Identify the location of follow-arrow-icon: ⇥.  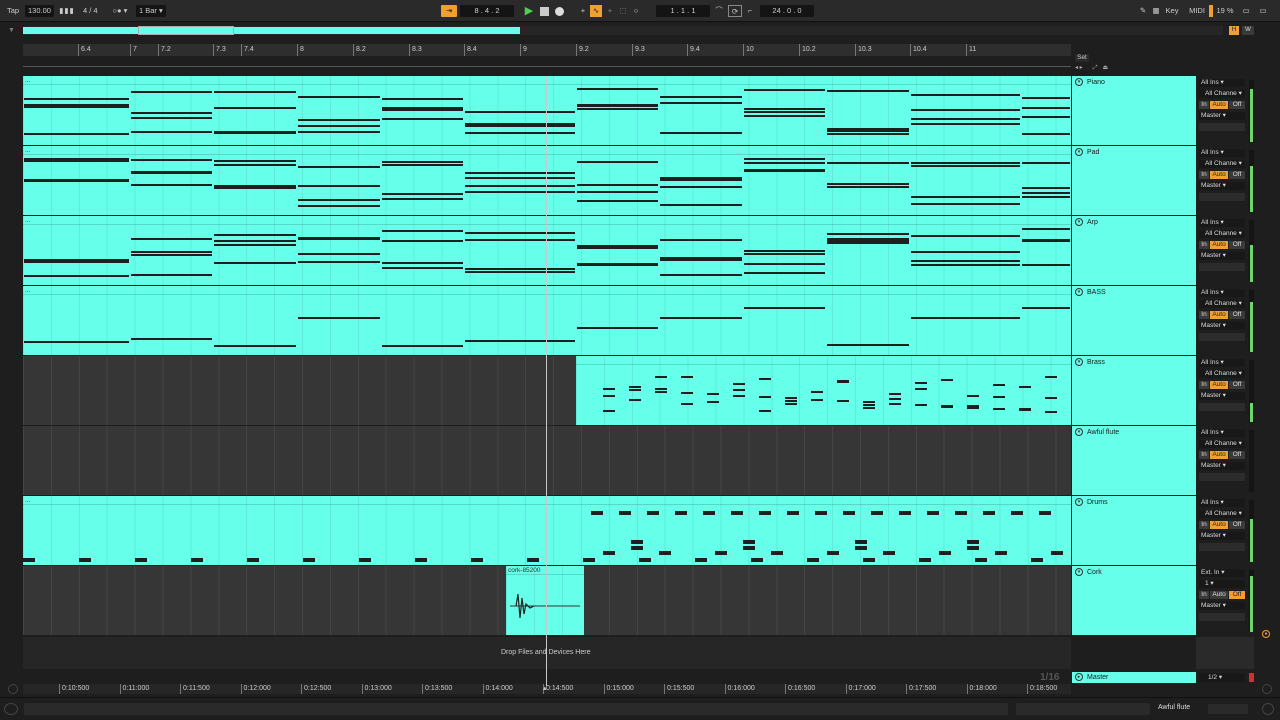
(449, 11).